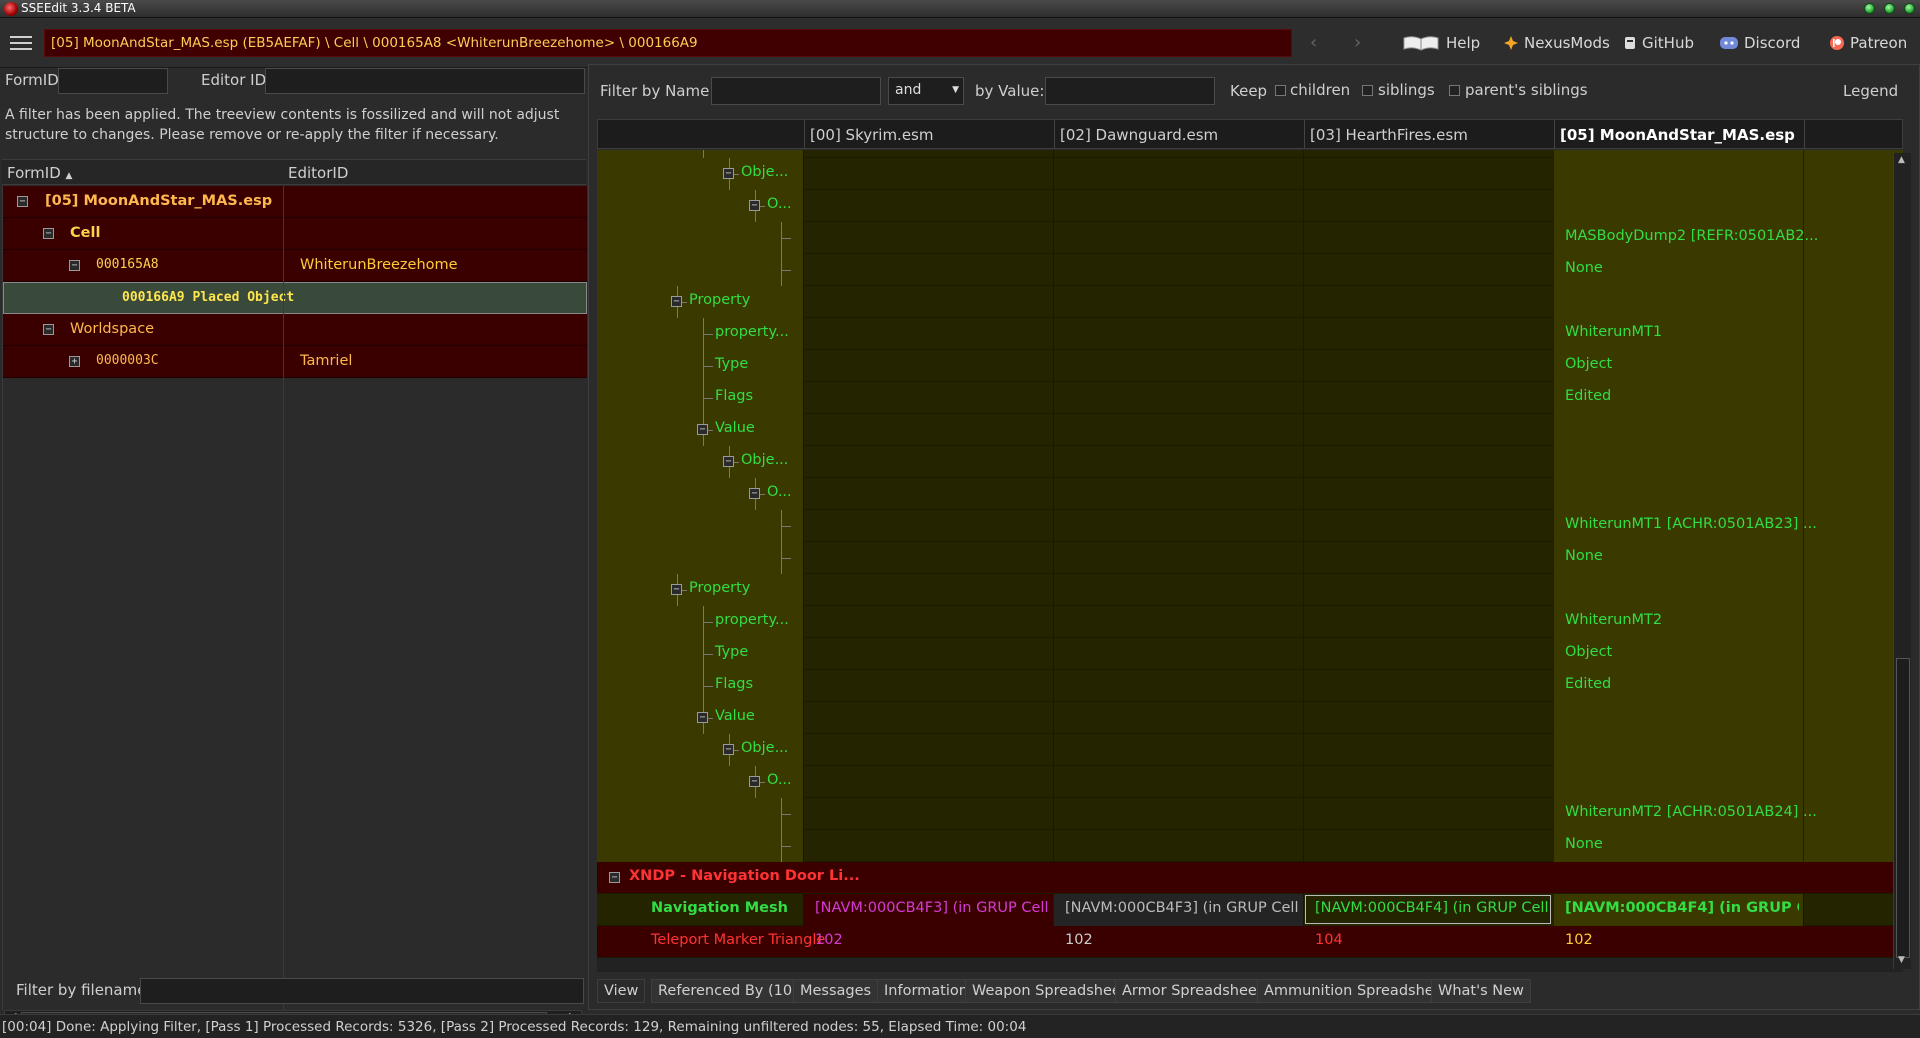 This screenshot has width=1920, height=1038. Describe the element at coordinates (871, 135) in the screenshot. I see `column-header-skyrim: [00] Skyrim.esm` at that location.